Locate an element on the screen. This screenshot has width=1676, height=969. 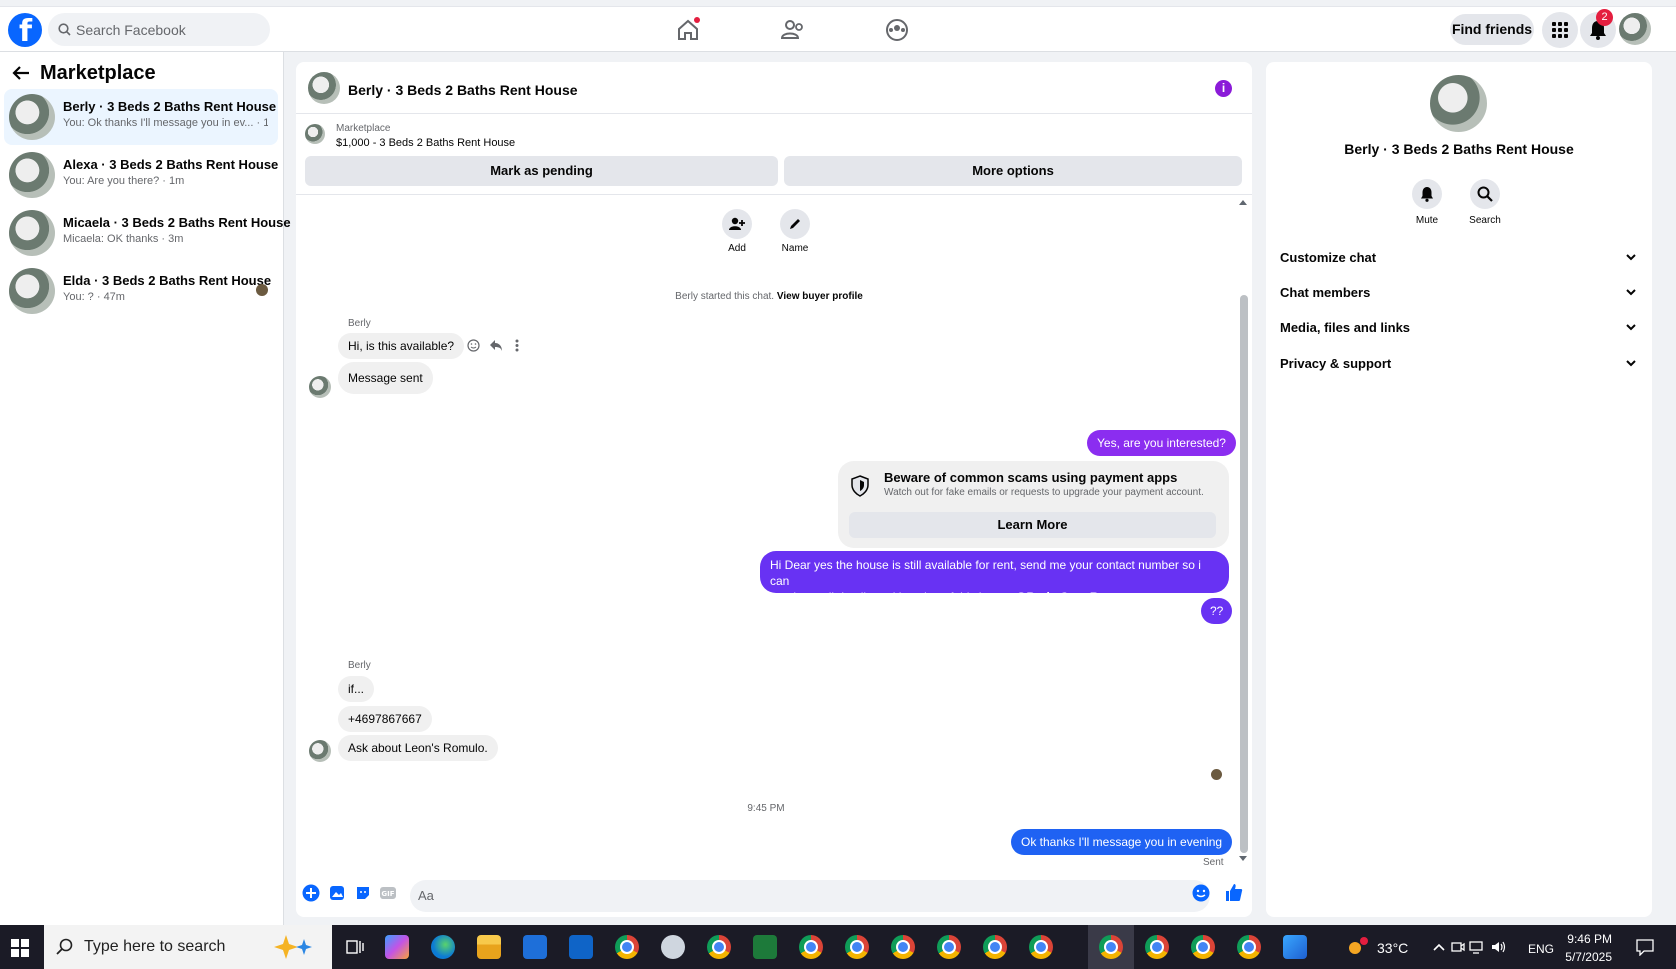
account-avatar is located at coordinates (1635, 29).